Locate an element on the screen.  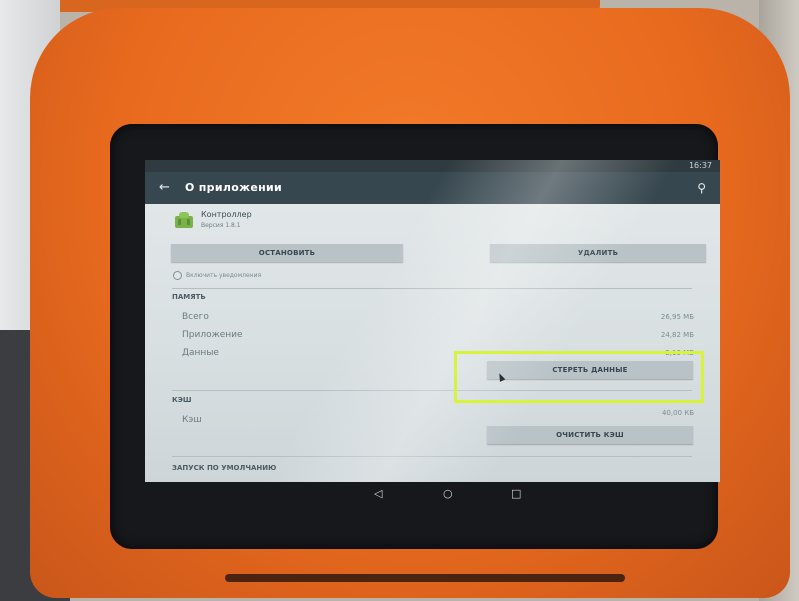
notifications-checkbox is located at coordinates (177, 275).